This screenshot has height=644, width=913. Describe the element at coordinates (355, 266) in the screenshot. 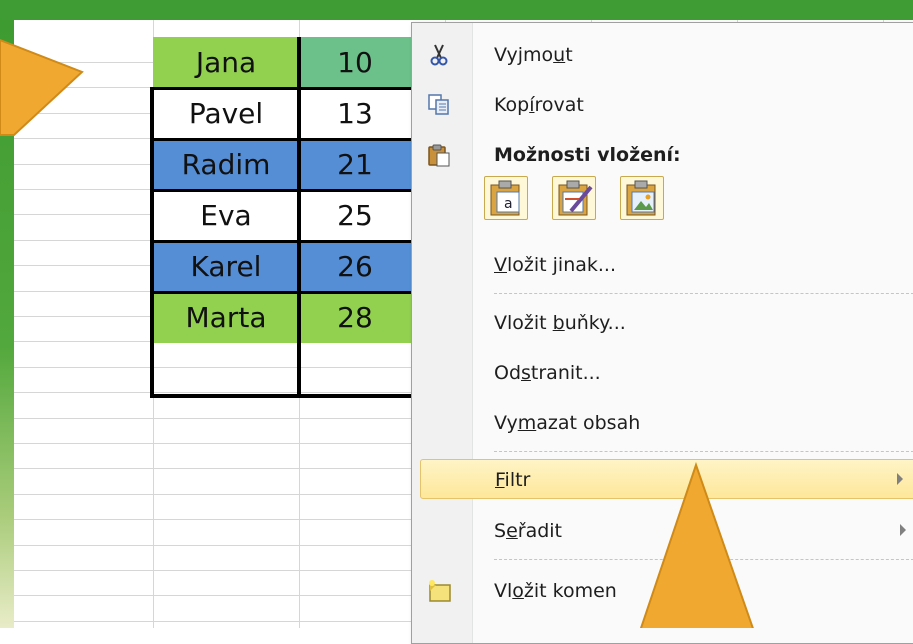

I see `table-cell-value: 26` at that location.